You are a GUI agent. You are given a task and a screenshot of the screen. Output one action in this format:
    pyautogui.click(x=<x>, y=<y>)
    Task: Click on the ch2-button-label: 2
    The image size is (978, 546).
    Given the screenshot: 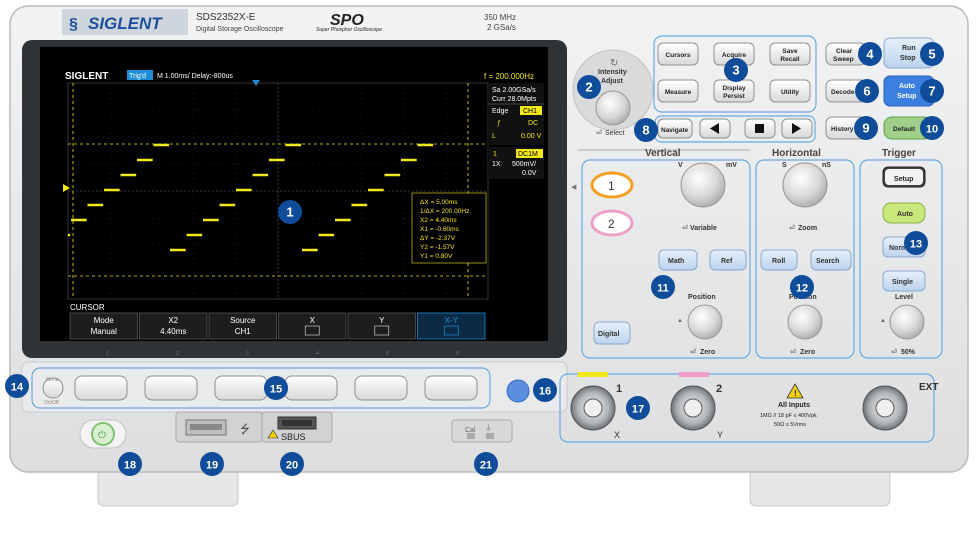 What is the action you would take?
    pyautogui.click(x=611, y=224)
    